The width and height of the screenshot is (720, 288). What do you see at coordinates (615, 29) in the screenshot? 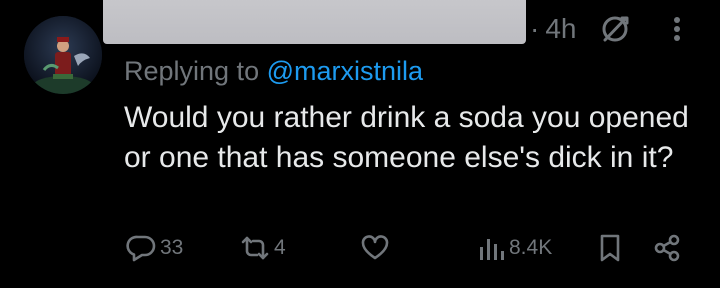
I see `grok-icon` at bounding box center [615, 29].